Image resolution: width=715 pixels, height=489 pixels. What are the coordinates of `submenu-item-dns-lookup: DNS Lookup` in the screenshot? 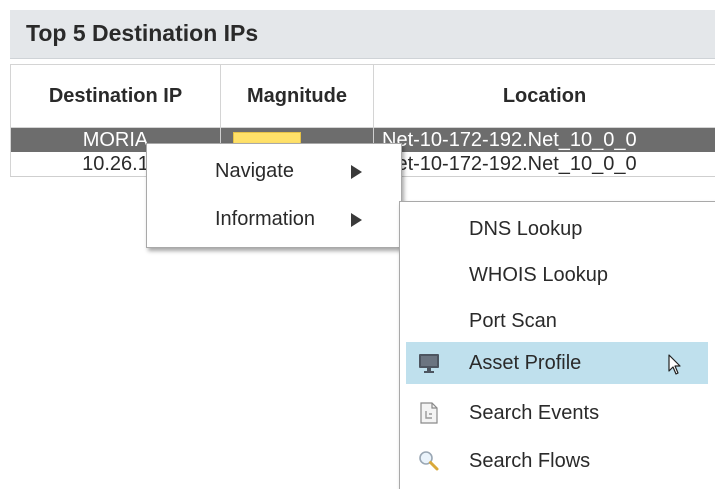 It's located at (557, 229).